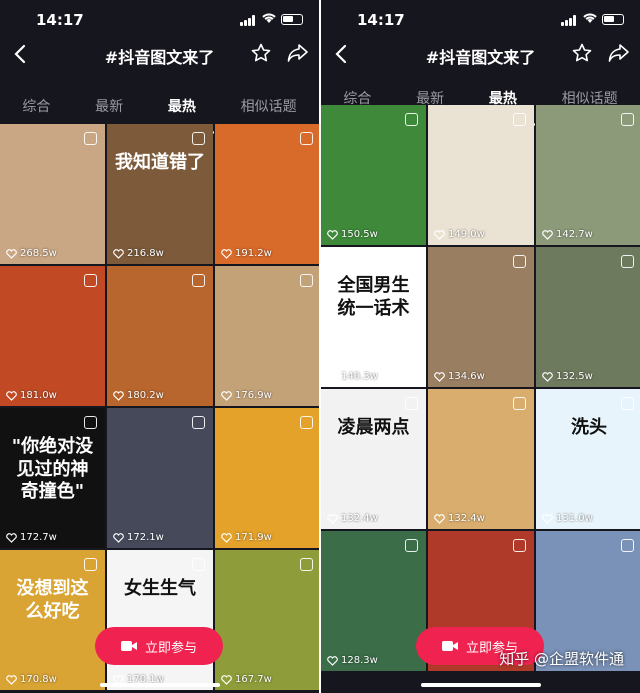  Describe the element at coordinates (160, 620) in the screenshot. I see `post-card: 女生生气 170.1w` at that location.